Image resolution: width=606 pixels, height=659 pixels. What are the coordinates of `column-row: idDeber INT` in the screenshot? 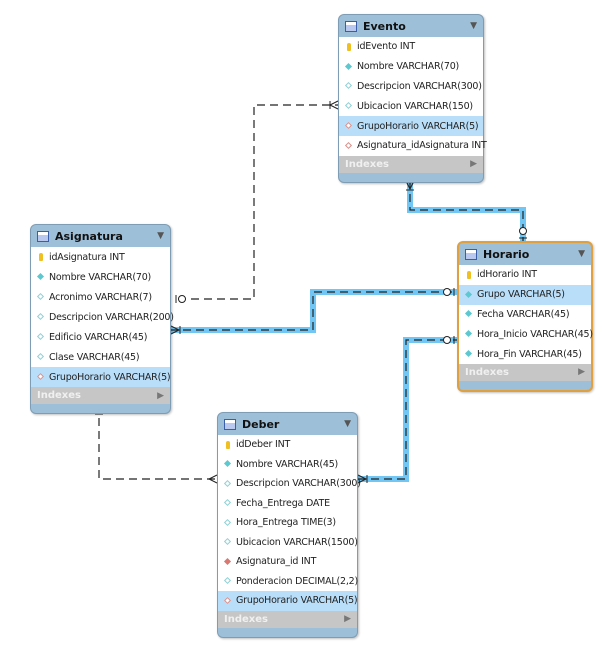 It's located at (287, 445).